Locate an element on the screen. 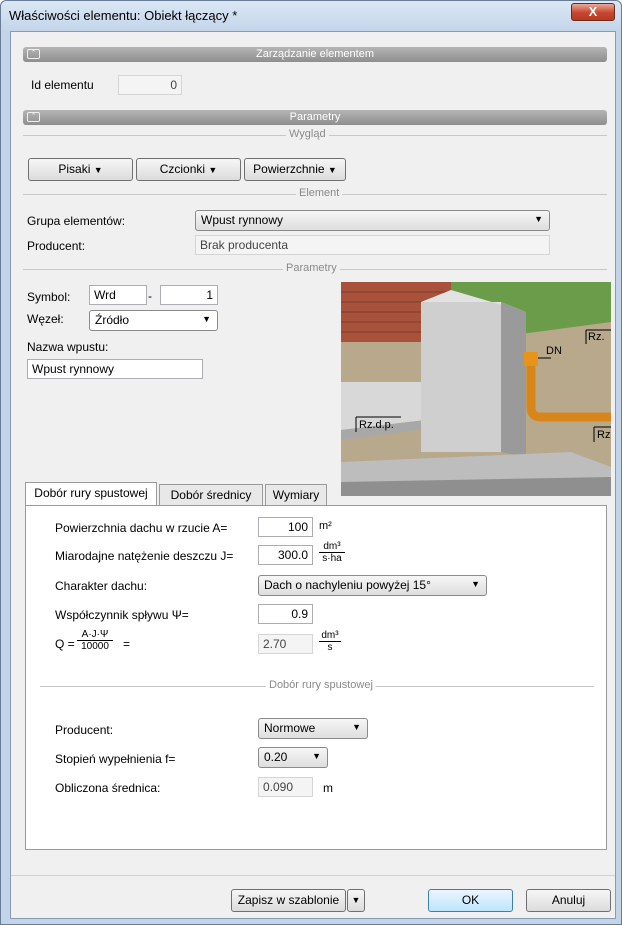 The image size is (622, 925). id-field: 0 is located at coordinates (150, 85).